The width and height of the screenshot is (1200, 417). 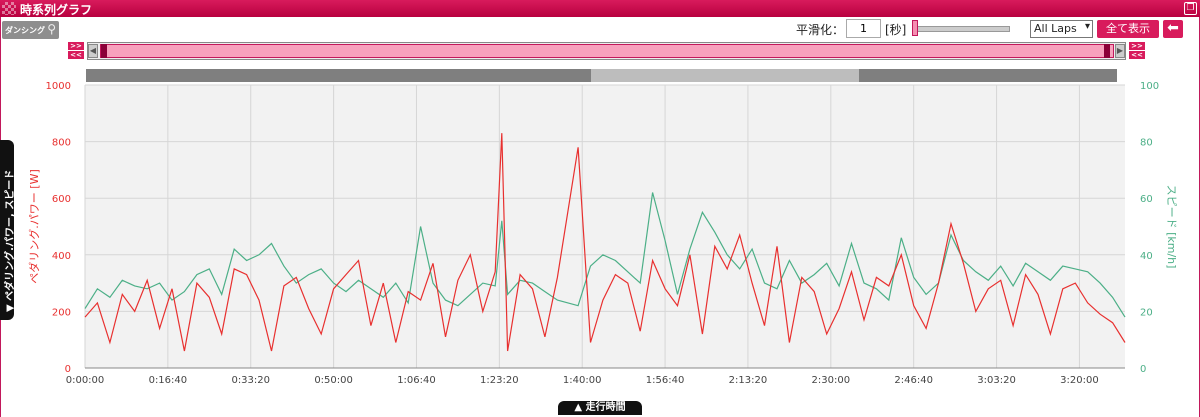 What do you see at coordinates (600, 8) in the screenshot?
I see `window-titlebar: 時系列グラフ ❐` at bounding box center [600, 8].